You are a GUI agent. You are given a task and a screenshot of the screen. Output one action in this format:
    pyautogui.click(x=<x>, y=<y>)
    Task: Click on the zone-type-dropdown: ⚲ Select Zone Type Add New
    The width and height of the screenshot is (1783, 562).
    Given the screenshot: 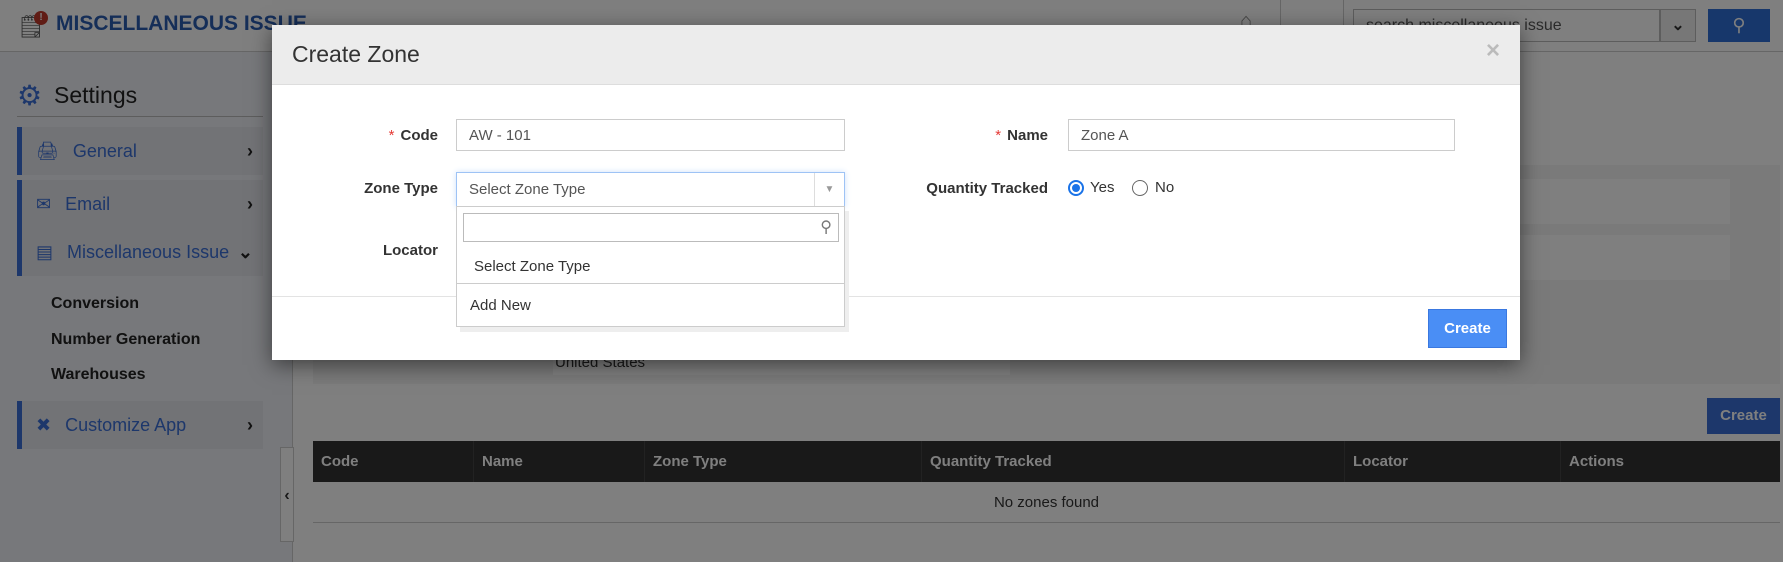 What is the action you would take?
    pyautogui.click(x=650, y=266)
    